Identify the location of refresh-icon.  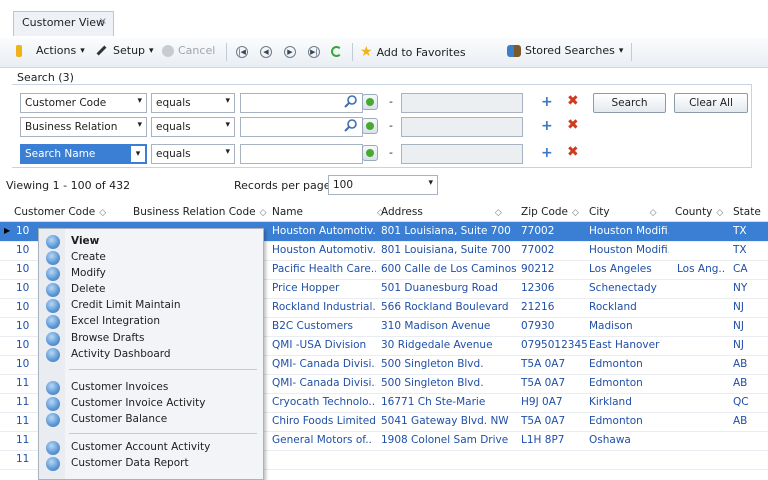
(336, 51).